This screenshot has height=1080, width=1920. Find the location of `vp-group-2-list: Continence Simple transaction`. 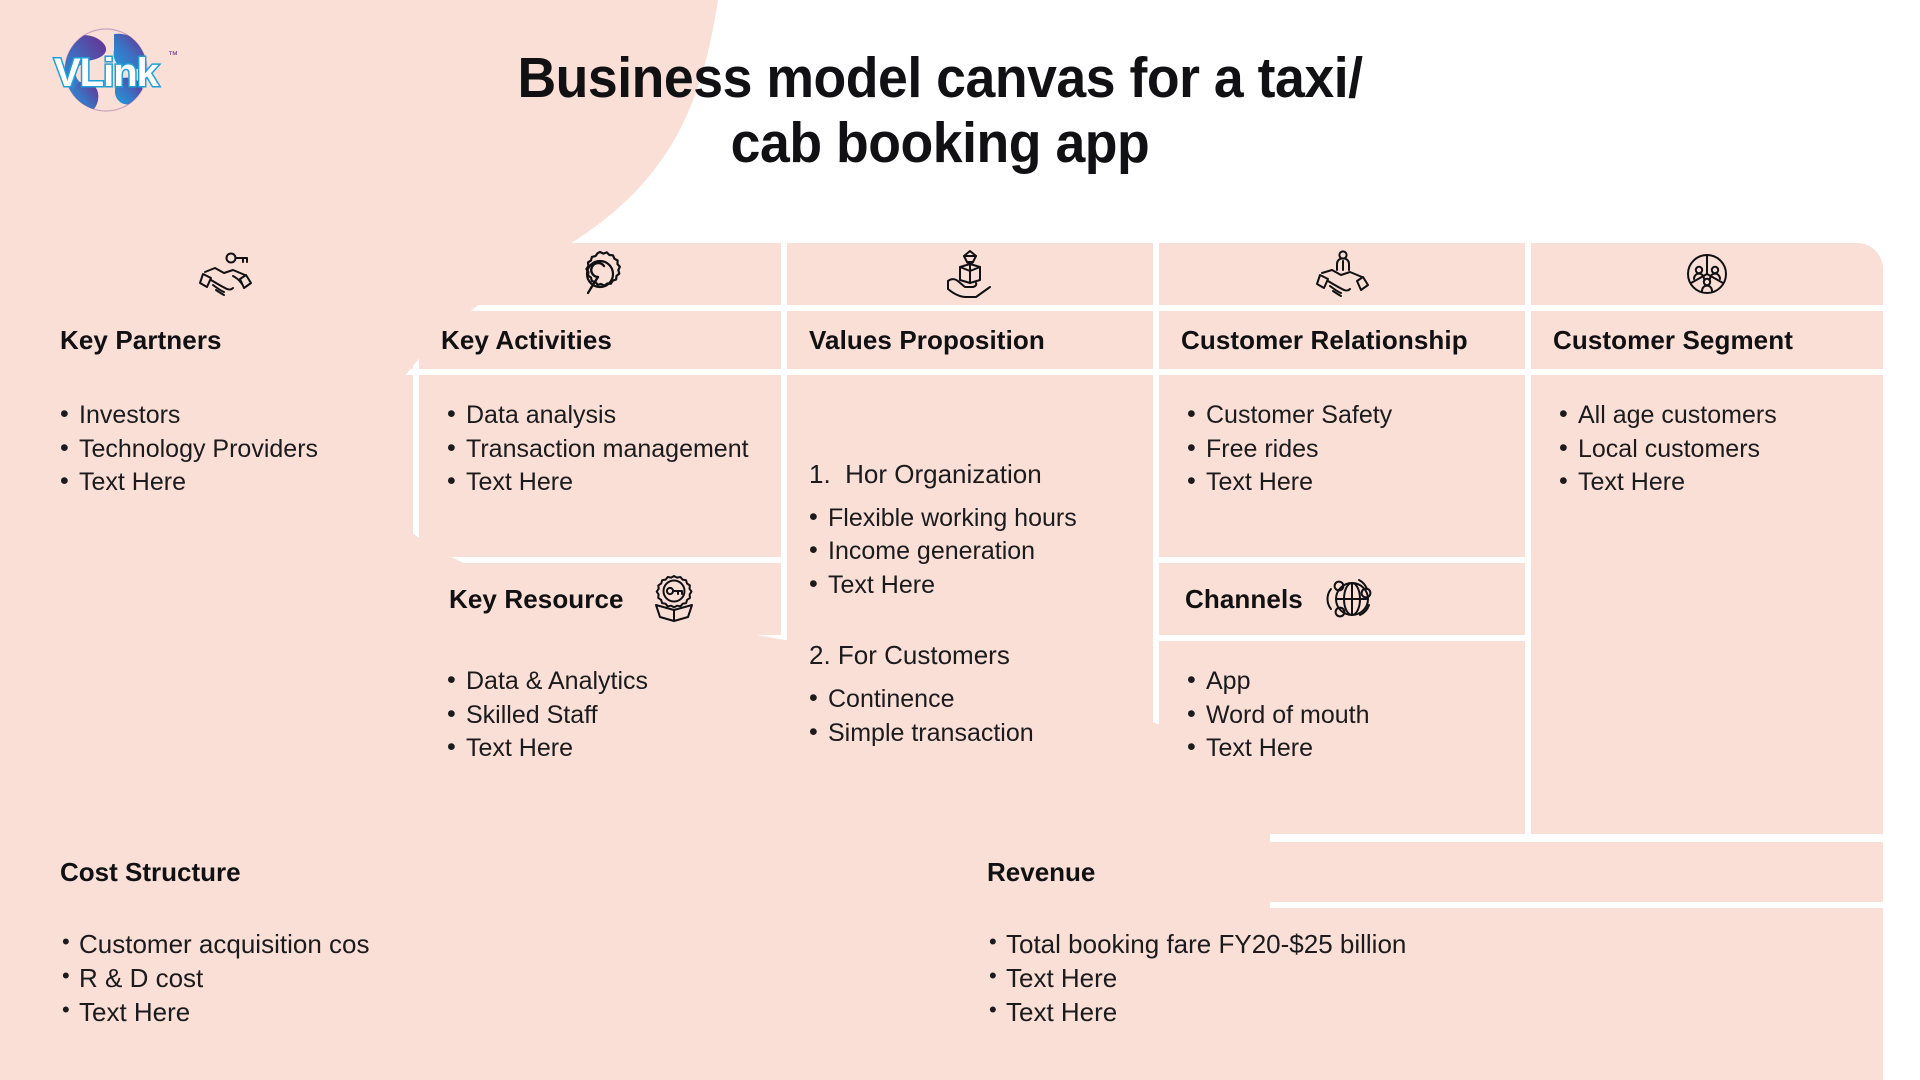

vp-group-2-list: Continence Simple transaction is located at coordinates (974, 716).